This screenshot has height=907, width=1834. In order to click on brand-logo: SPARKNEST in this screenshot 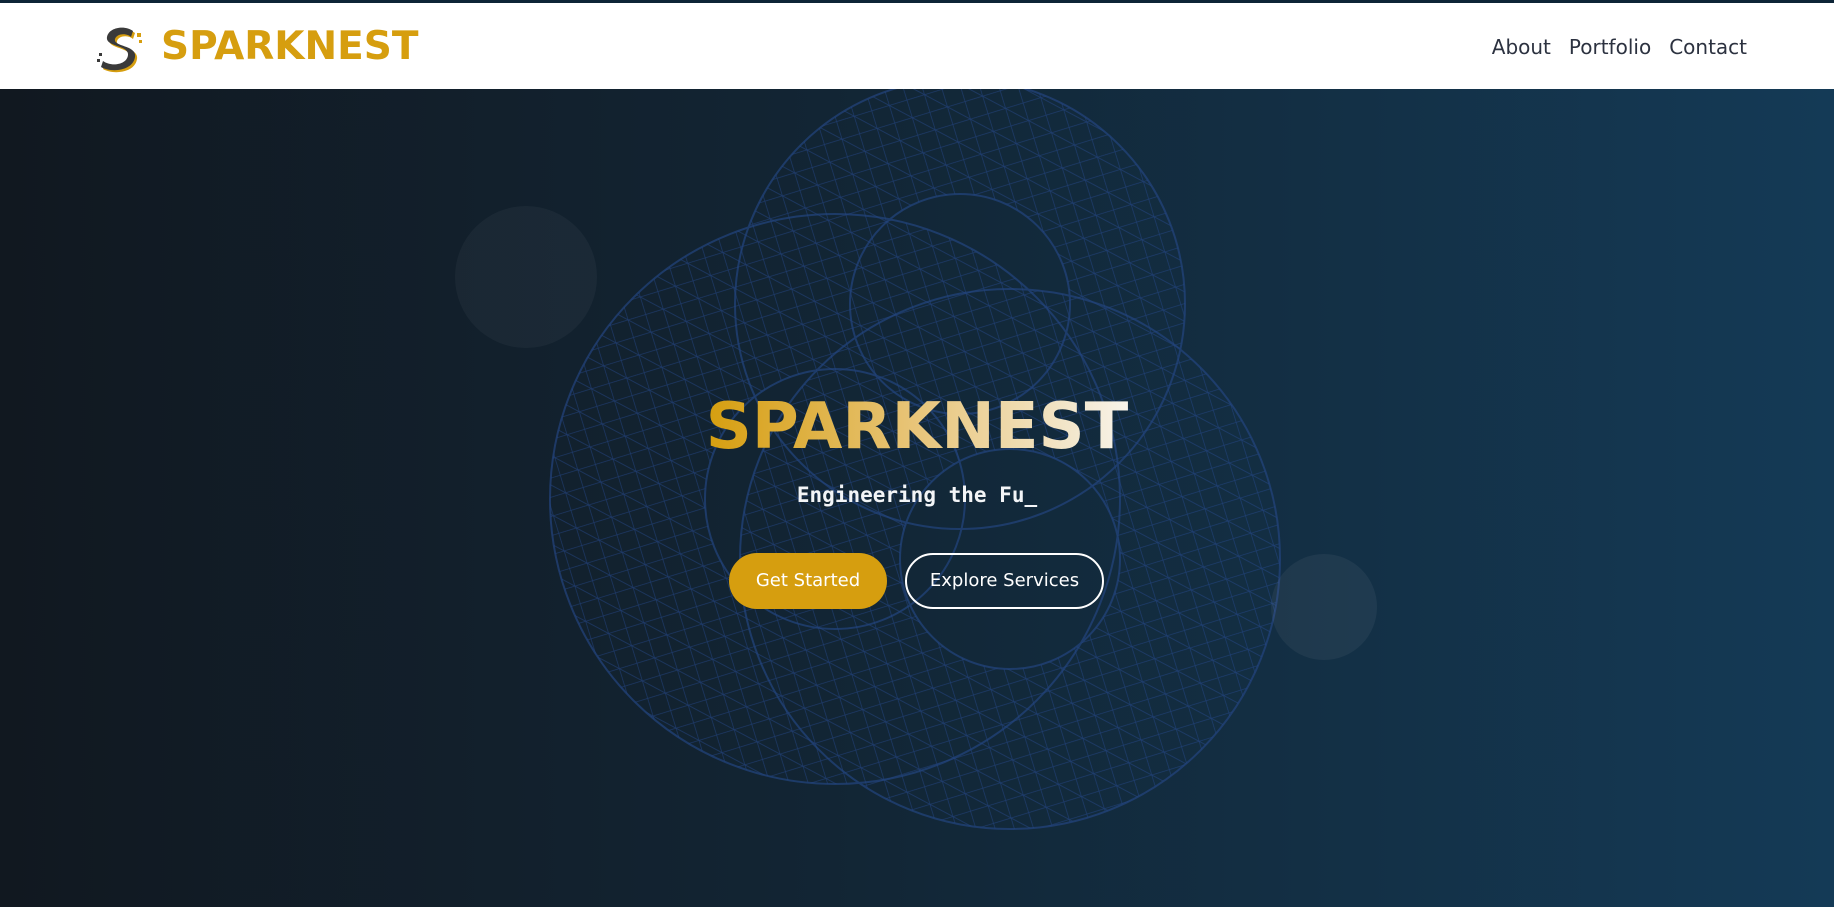, I will do `click(257, 47)`.